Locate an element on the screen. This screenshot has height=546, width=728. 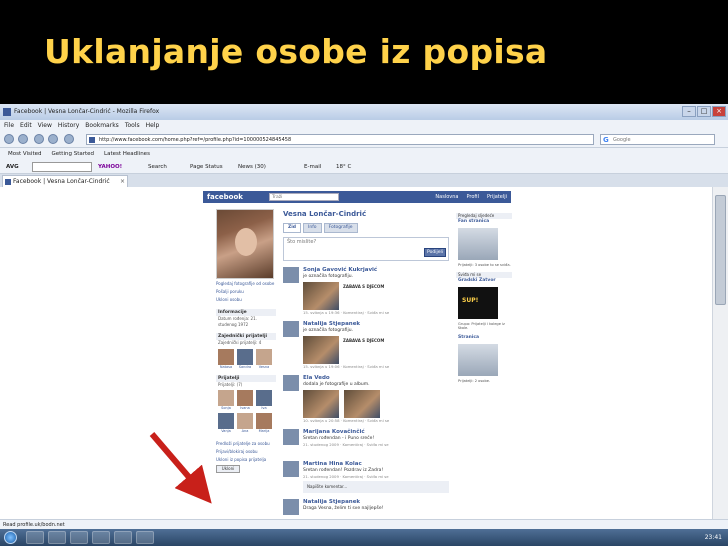
profile-link-photos: Pogledaj fotografije od osobe is located at coordinates (246, 284).